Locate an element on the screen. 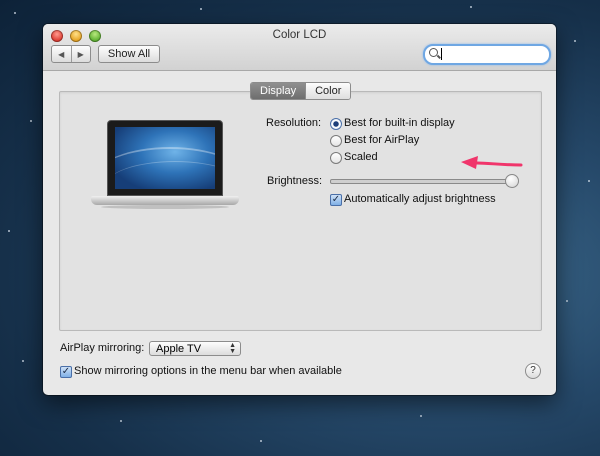 This screenshot has height=456, width=600. airplay-mirroring-value: Apple TV is located at coordinates (179, 348).